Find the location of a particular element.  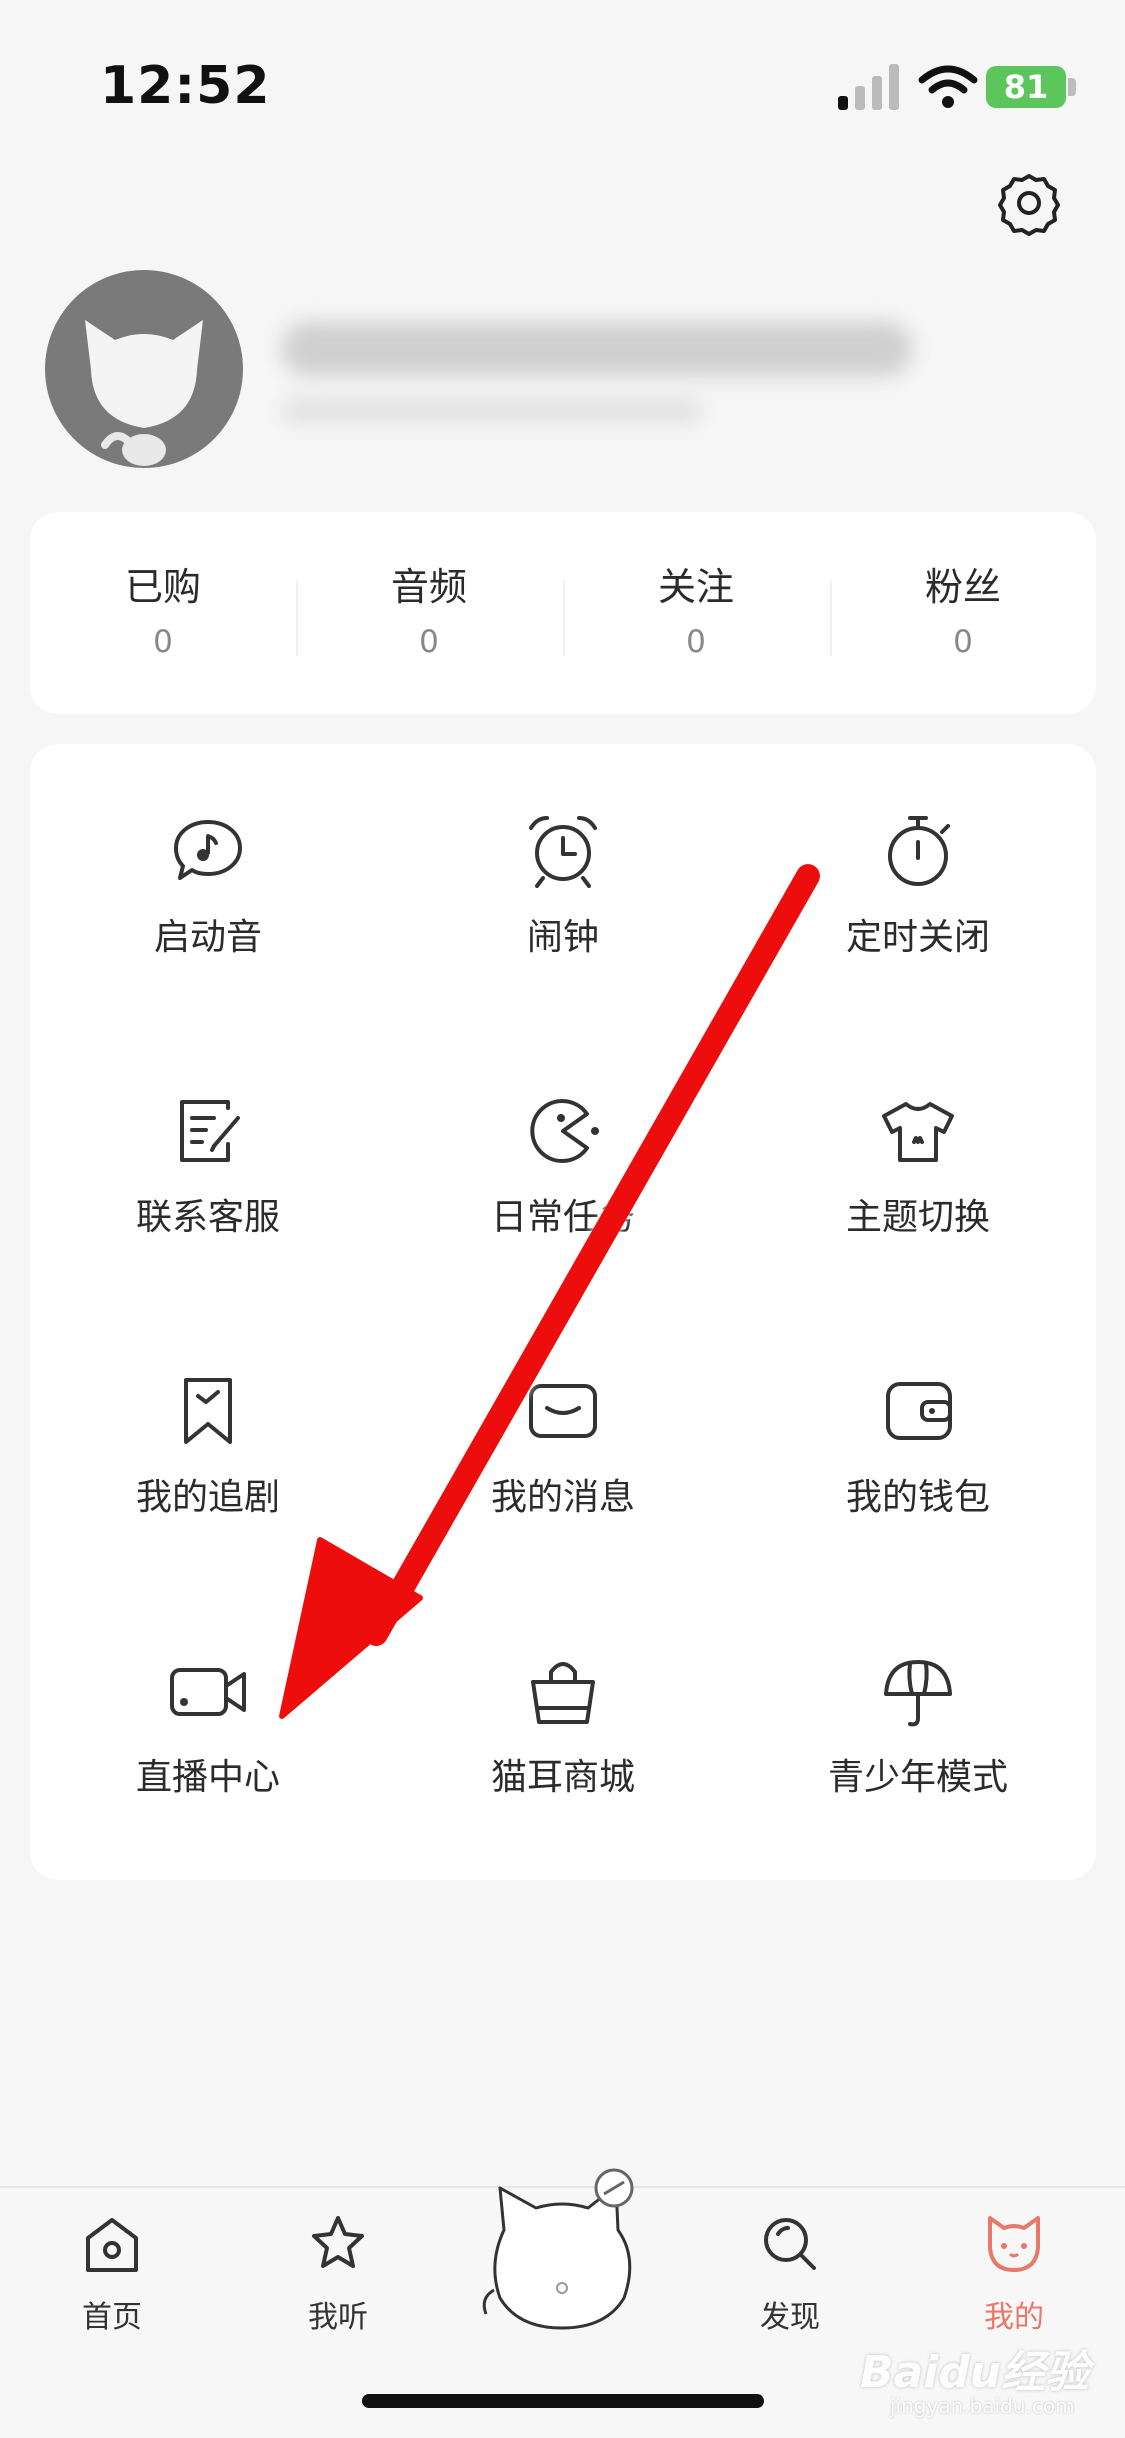

watermark-url: jingyan.baidu.com is located at coordinates (982, 2406).